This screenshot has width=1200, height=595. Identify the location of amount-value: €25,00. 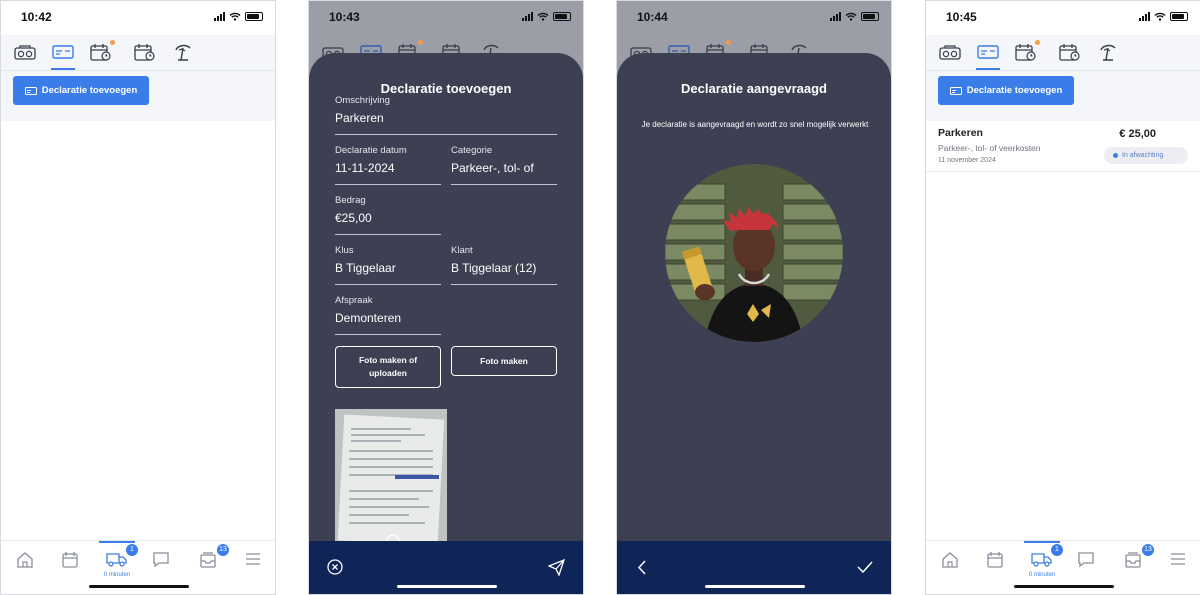
(353, 218).